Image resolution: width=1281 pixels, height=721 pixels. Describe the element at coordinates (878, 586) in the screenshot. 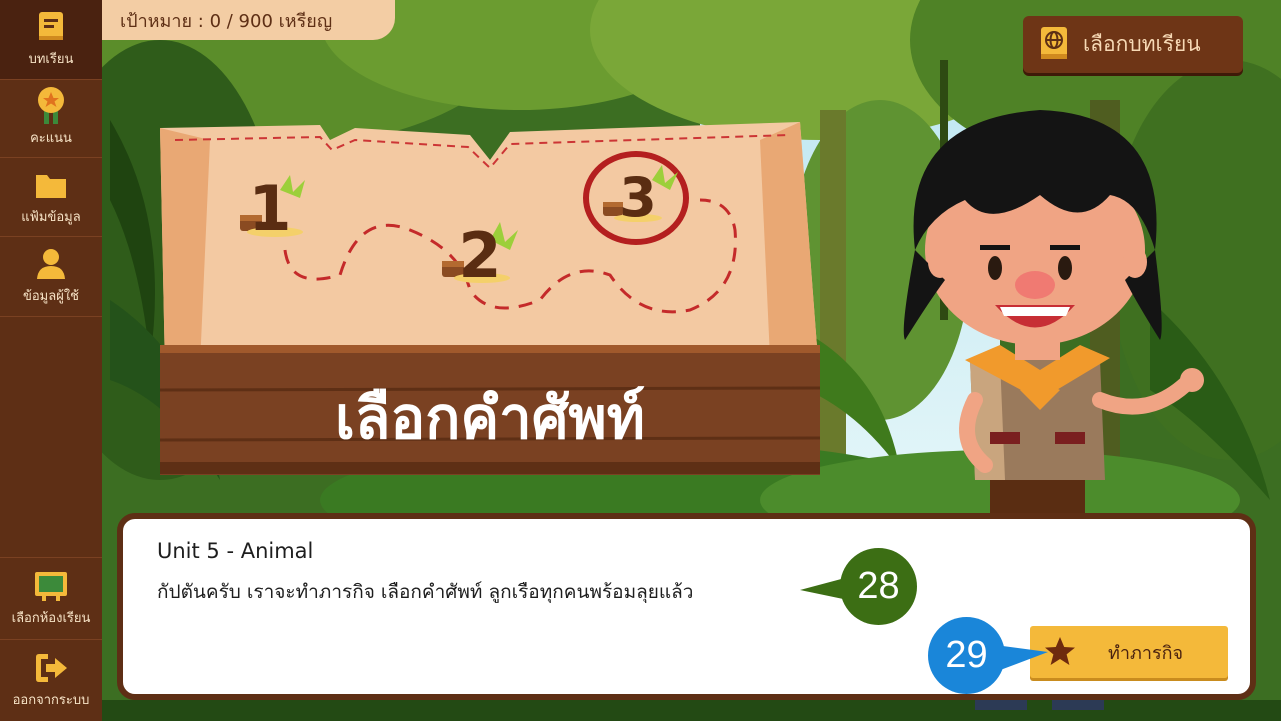

I see `callout-badge-28: 28` at that location.